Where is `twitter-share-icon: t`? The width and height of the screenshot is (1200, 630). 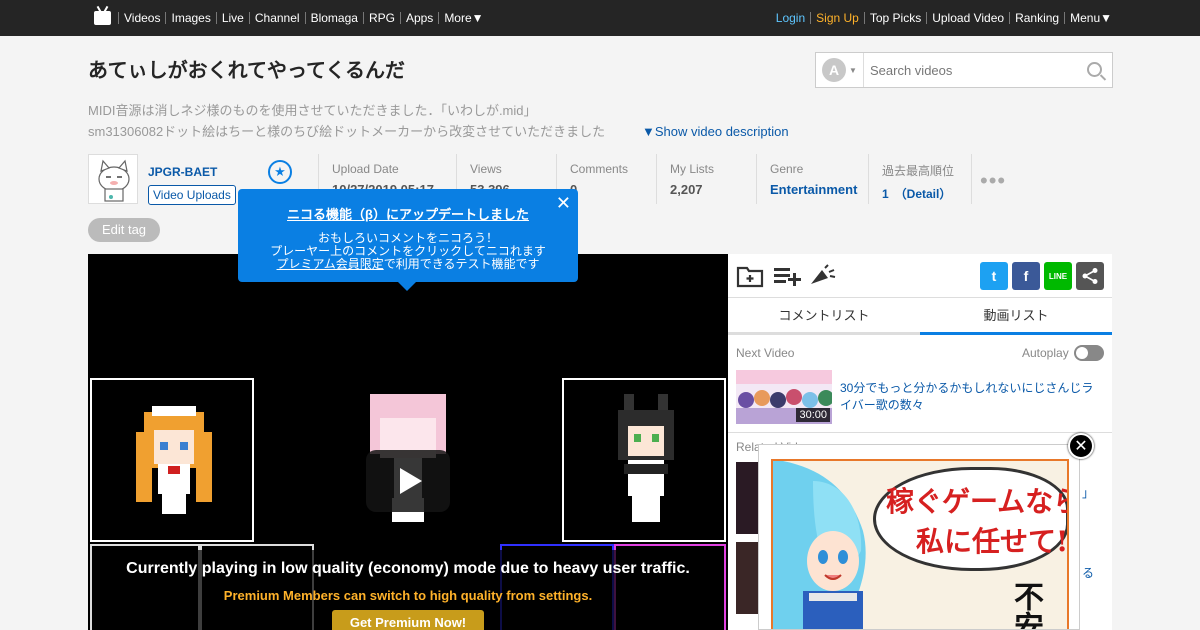 twitter-share-icon: t is located at coordinates (994, 276).